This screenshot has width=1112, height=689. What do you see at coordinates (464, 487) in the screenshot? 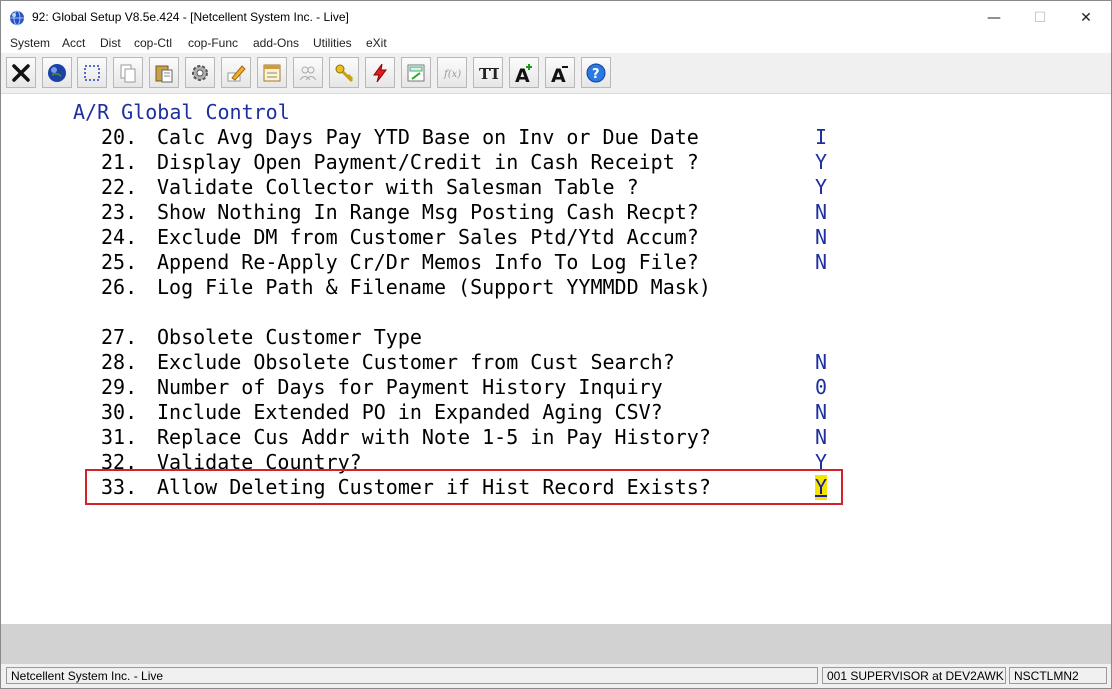
I see `highlight-frame` at bounding box center [464, 487].